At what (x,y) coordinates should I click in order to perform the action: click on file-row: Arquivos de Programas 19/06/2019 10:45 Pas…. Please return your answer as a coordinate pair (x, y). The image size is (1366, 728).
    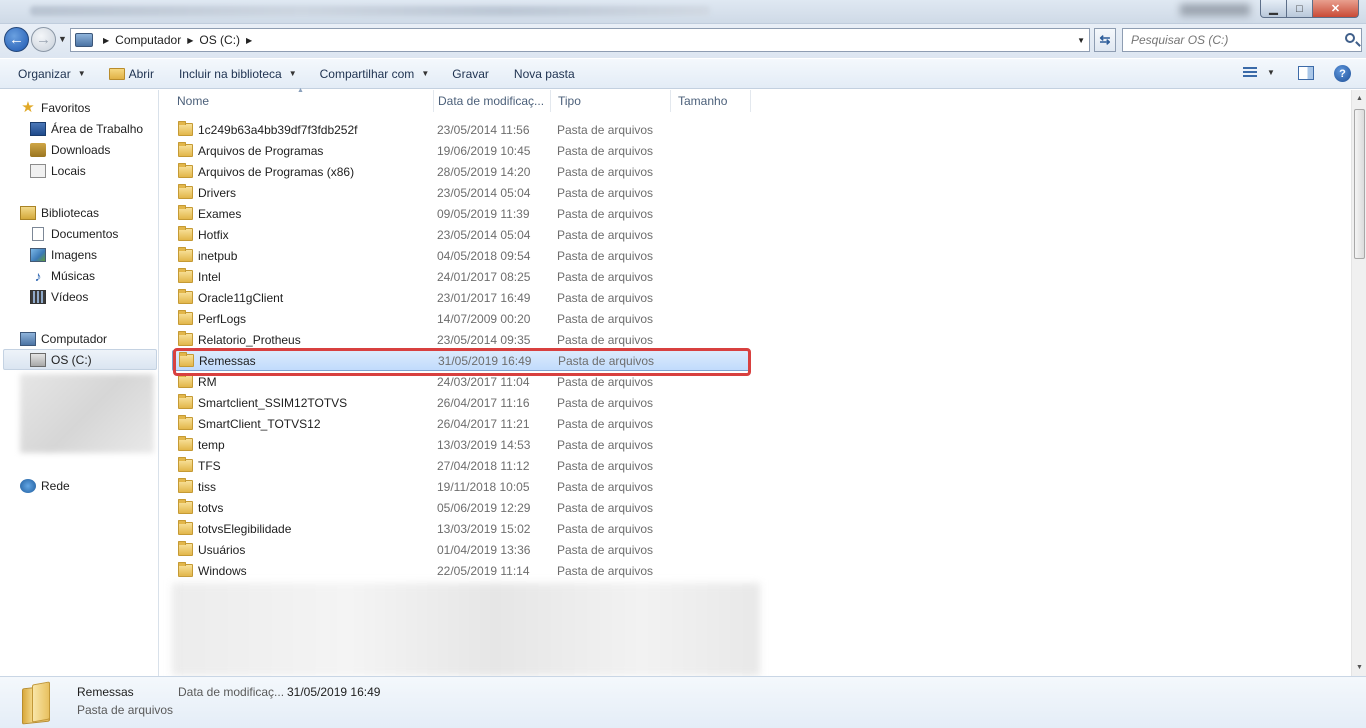
    Looking at the image, I should click on (461, 150).